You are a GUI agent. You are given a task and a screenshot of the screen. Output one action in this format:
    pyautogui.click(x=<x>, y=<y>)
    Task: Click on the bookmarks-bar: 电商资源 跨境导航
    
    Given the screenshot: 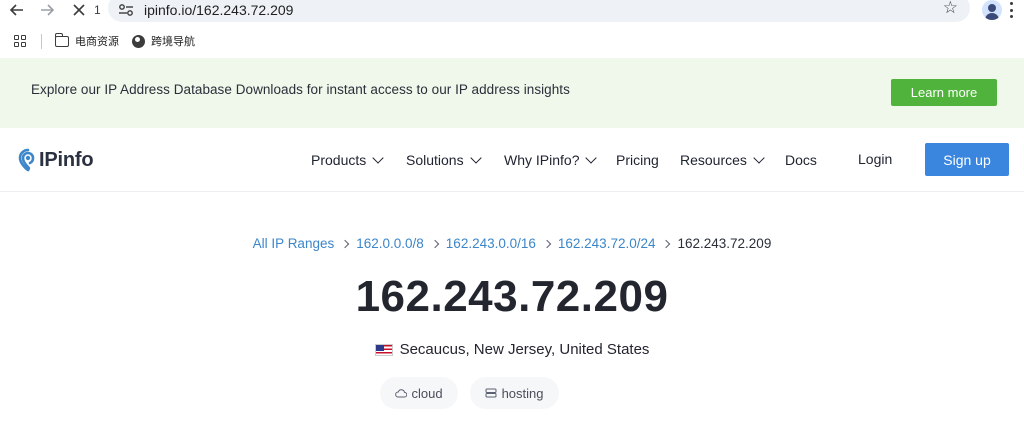 What is the action you would take?
    pyautogui.click(x=512, y=41)
    